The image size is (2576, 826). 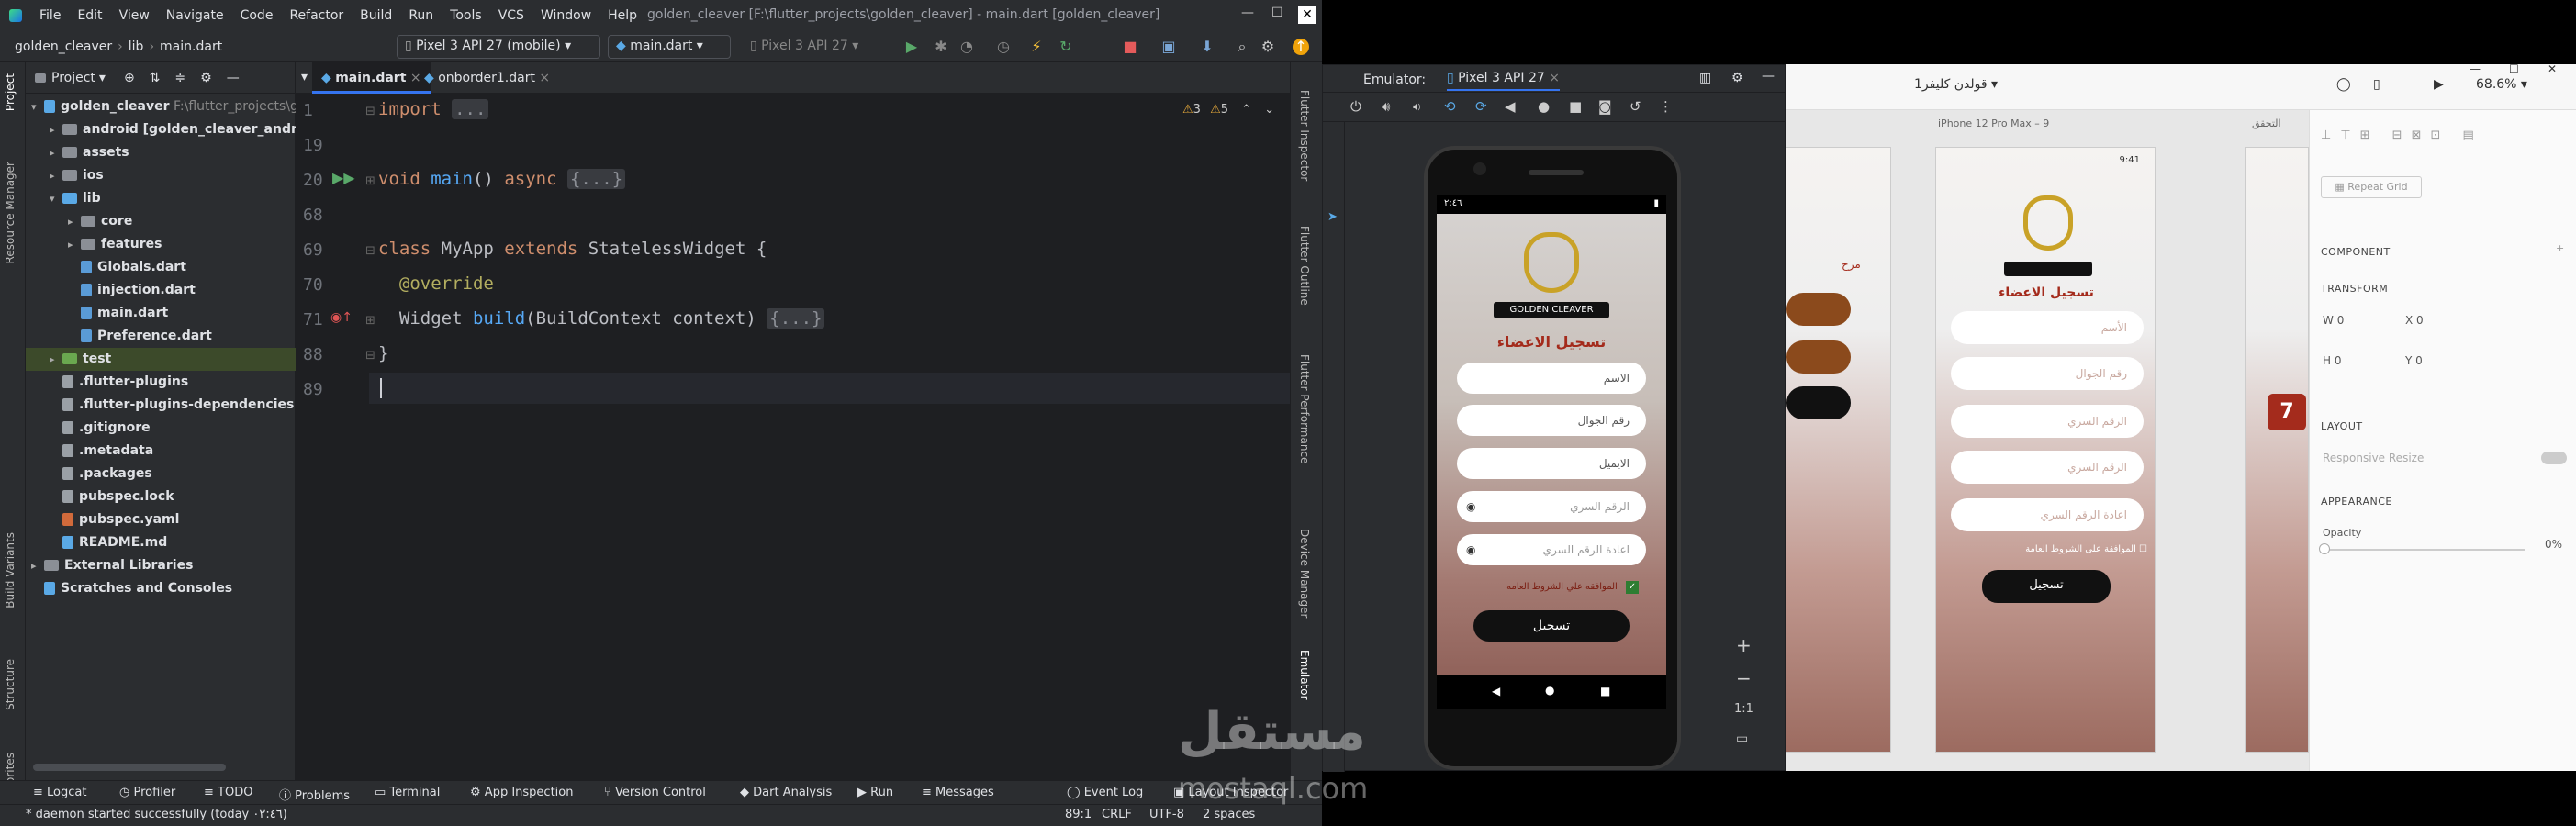 I want to click on tree-item-readme: README.md, so click(x=161, y=542).